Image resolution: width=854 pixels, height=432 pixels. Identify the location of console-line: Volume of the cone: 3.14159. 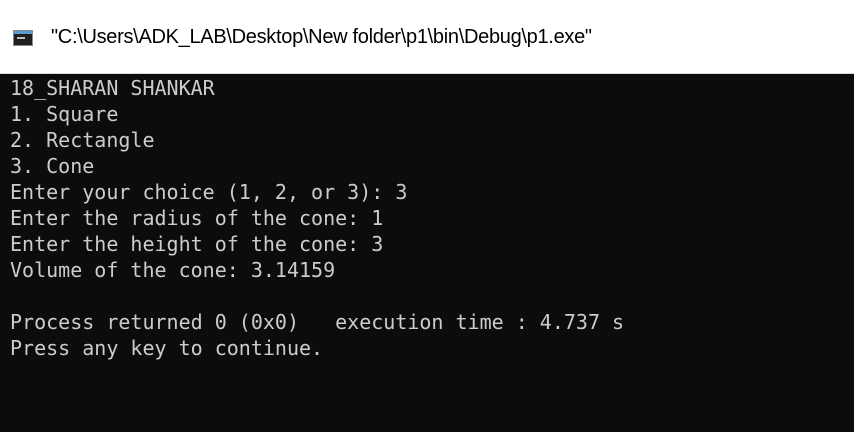
(173, 270).